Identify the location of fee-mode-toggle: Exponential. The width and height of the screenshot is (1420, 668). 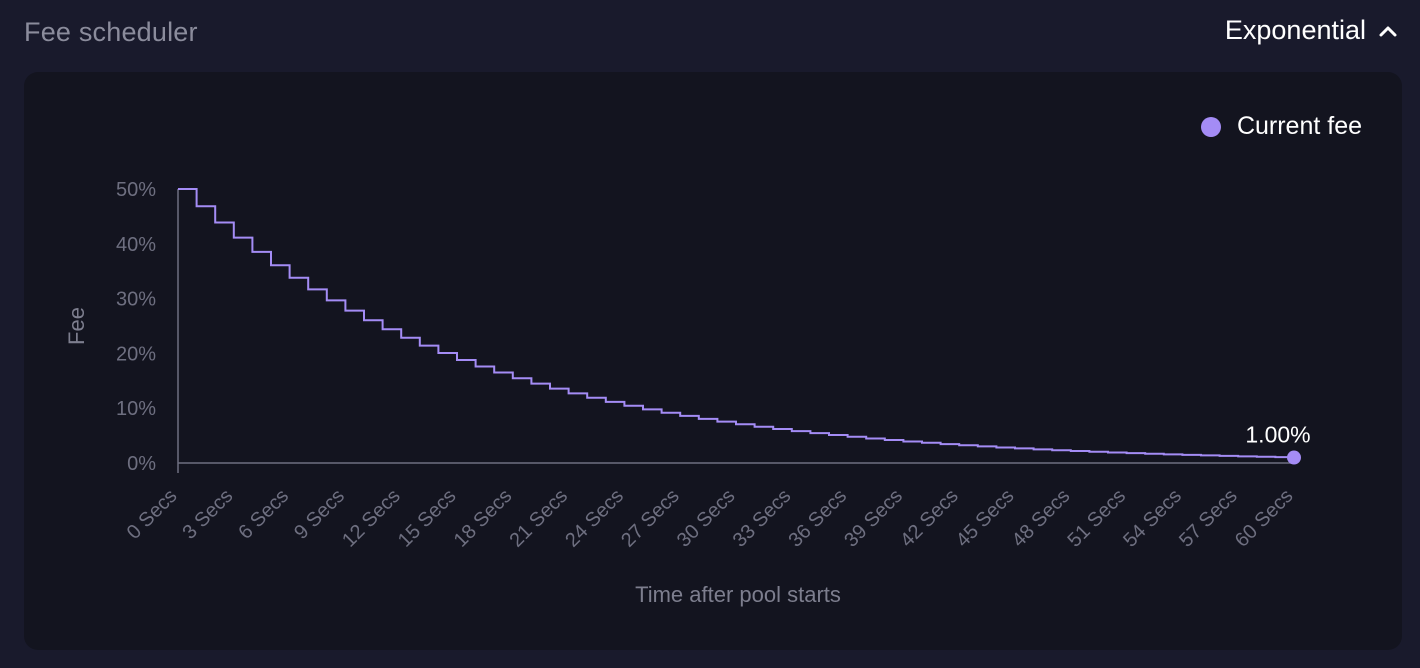
(1311, 30).